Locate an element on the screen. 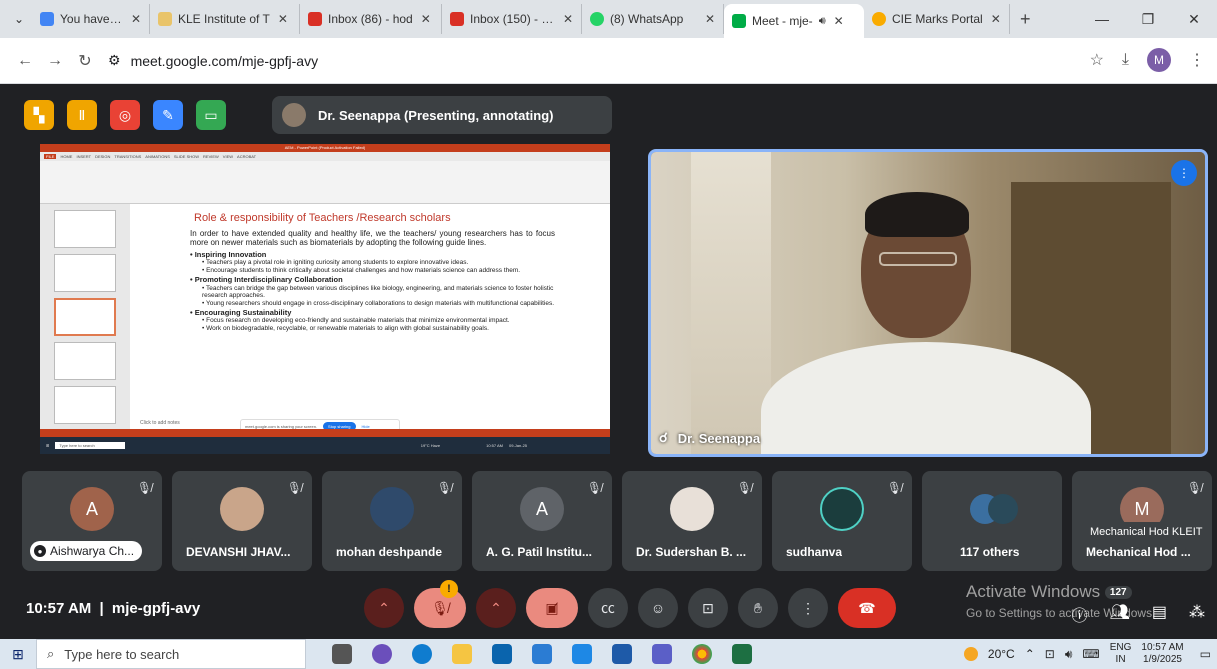 This screenshot has width=1217, height=669. browser-tab: Inbox (150) - saj ✕ is located at coordinates (512, 19).